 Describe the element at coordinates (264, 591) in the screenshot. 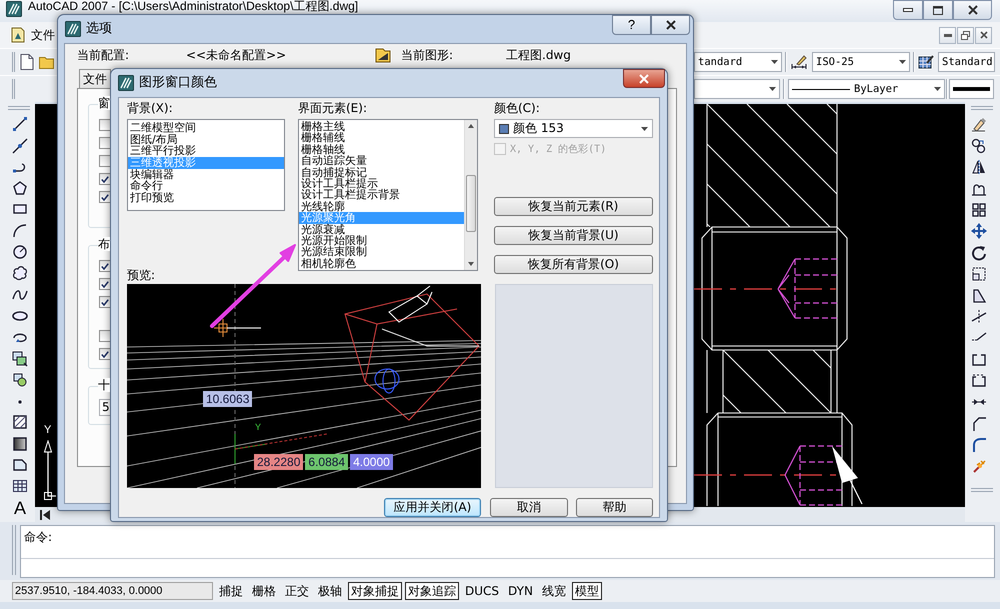

I see `status-toggle: 栅格` at that location.